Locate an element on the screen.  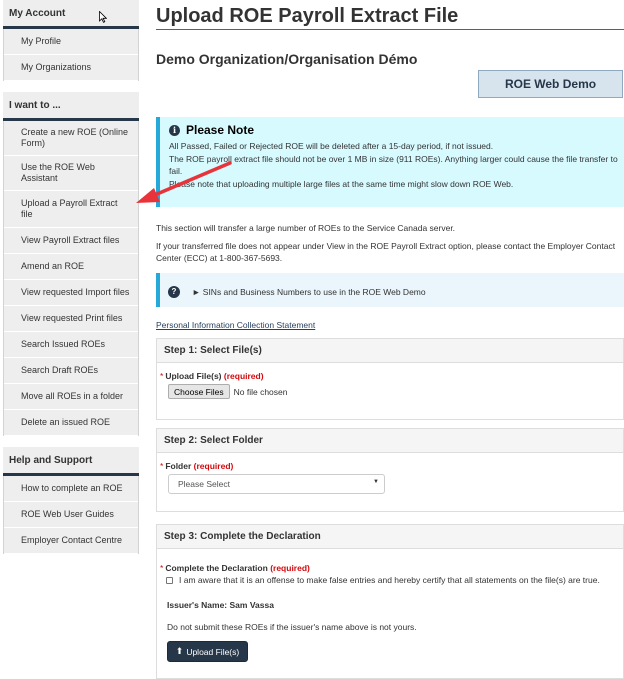
sidebar-item-my-organizations: My Organizations is located at coordinates (71, 68).